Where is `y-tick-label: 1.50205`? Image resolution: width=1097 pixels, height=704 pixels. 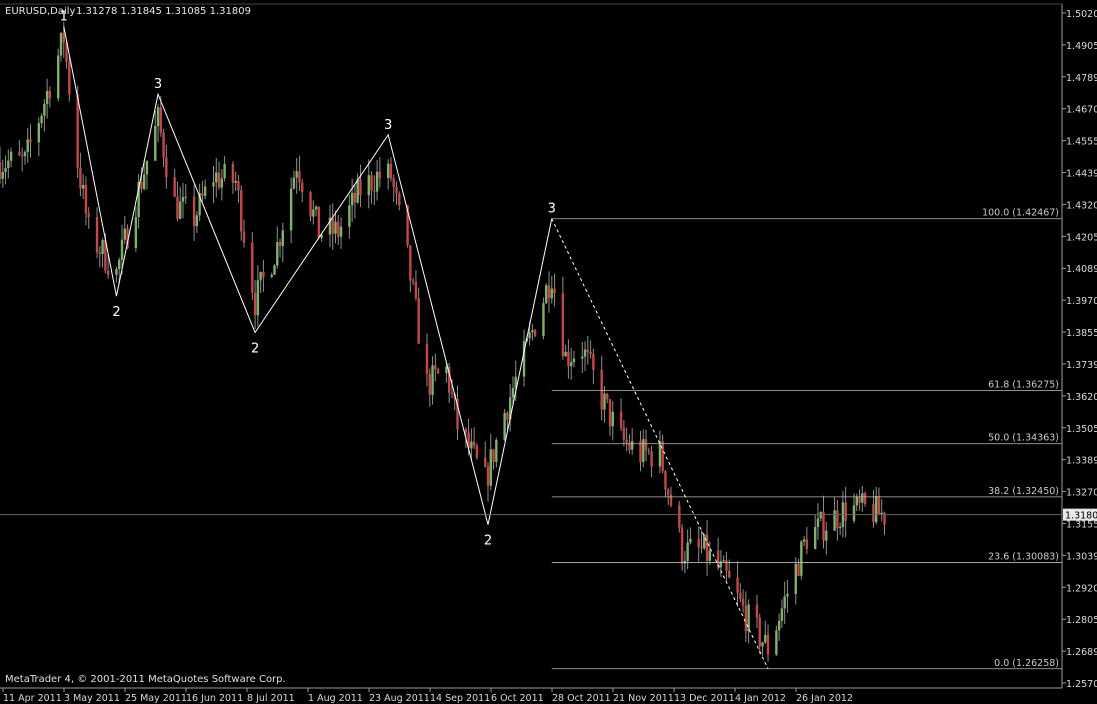
y-tick-label: 1.50205 is located at coordinates (1081, 14).